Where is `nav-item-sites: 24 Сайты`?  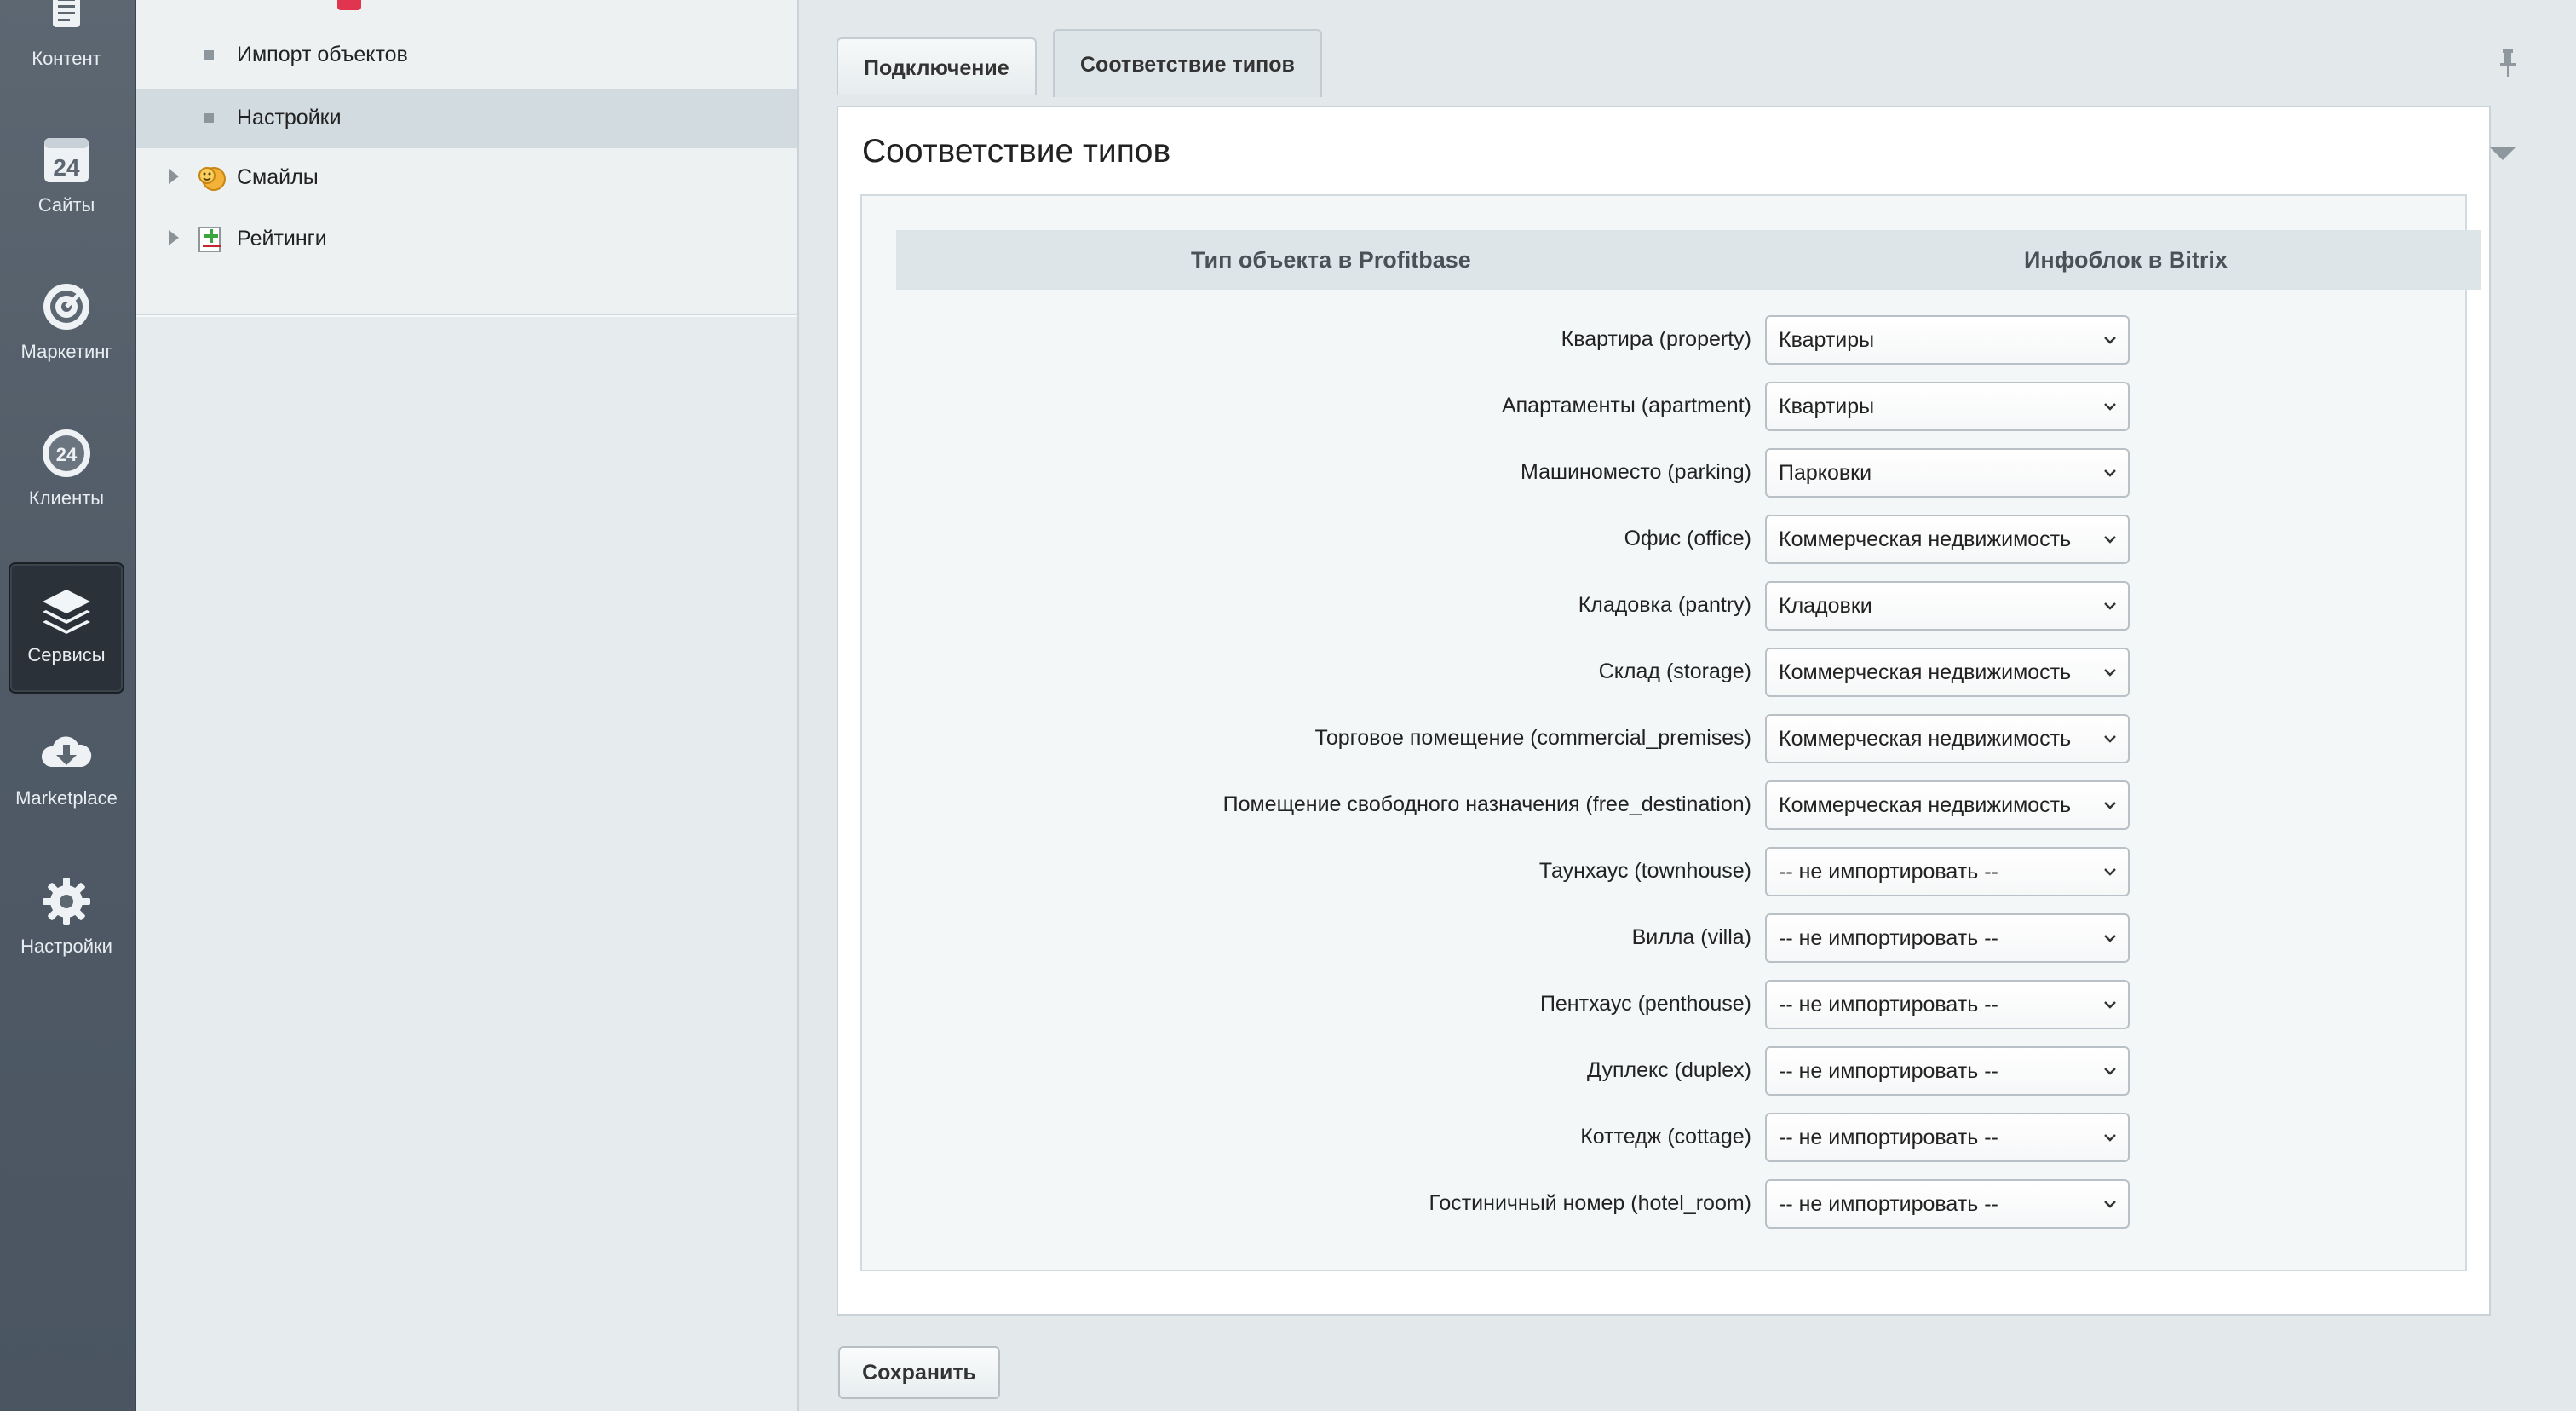
nav-item-sites: 24 Сайты is located at coordinates (67, 180).